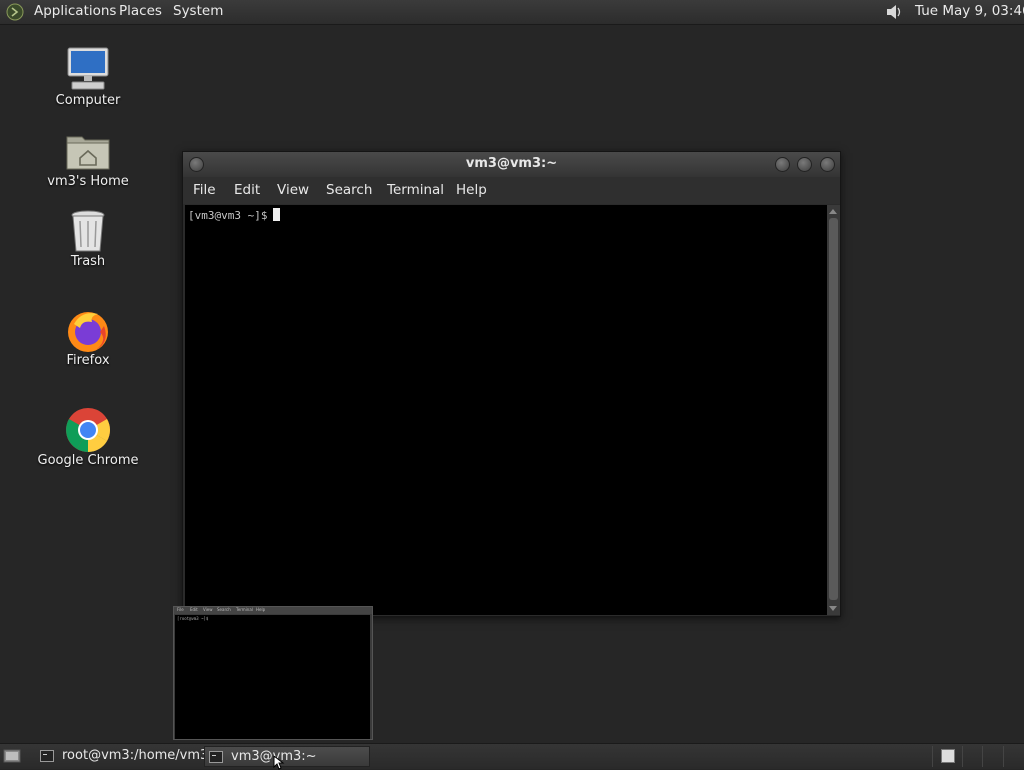  Describe the element at coordinates (88, 68) in the screenshot. I see `computer-icon` at that location.